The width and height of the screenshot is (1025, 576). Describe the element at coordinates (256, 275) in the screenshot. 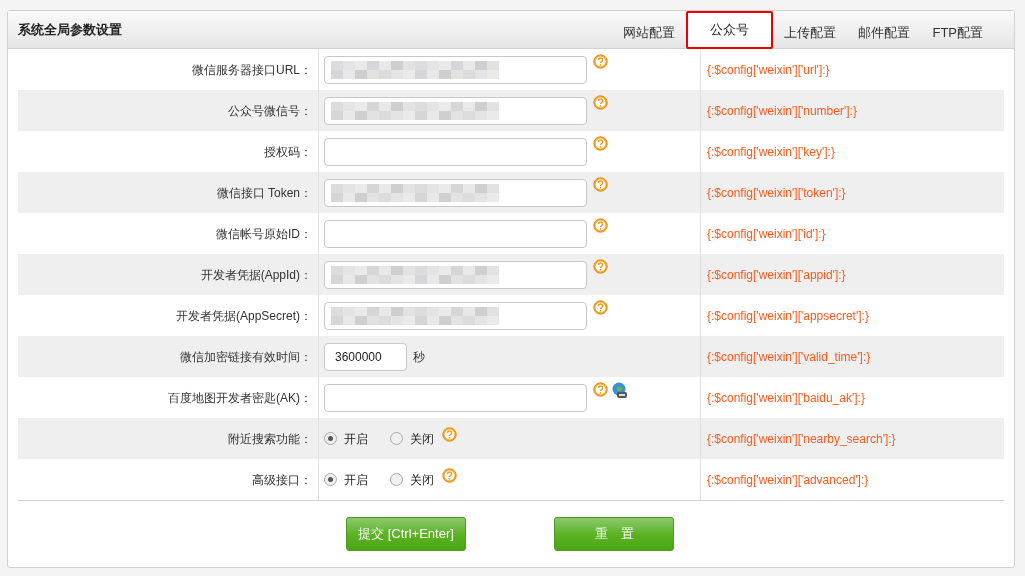

I see `field-label: 开发者凭据(AppId)：` at that location.